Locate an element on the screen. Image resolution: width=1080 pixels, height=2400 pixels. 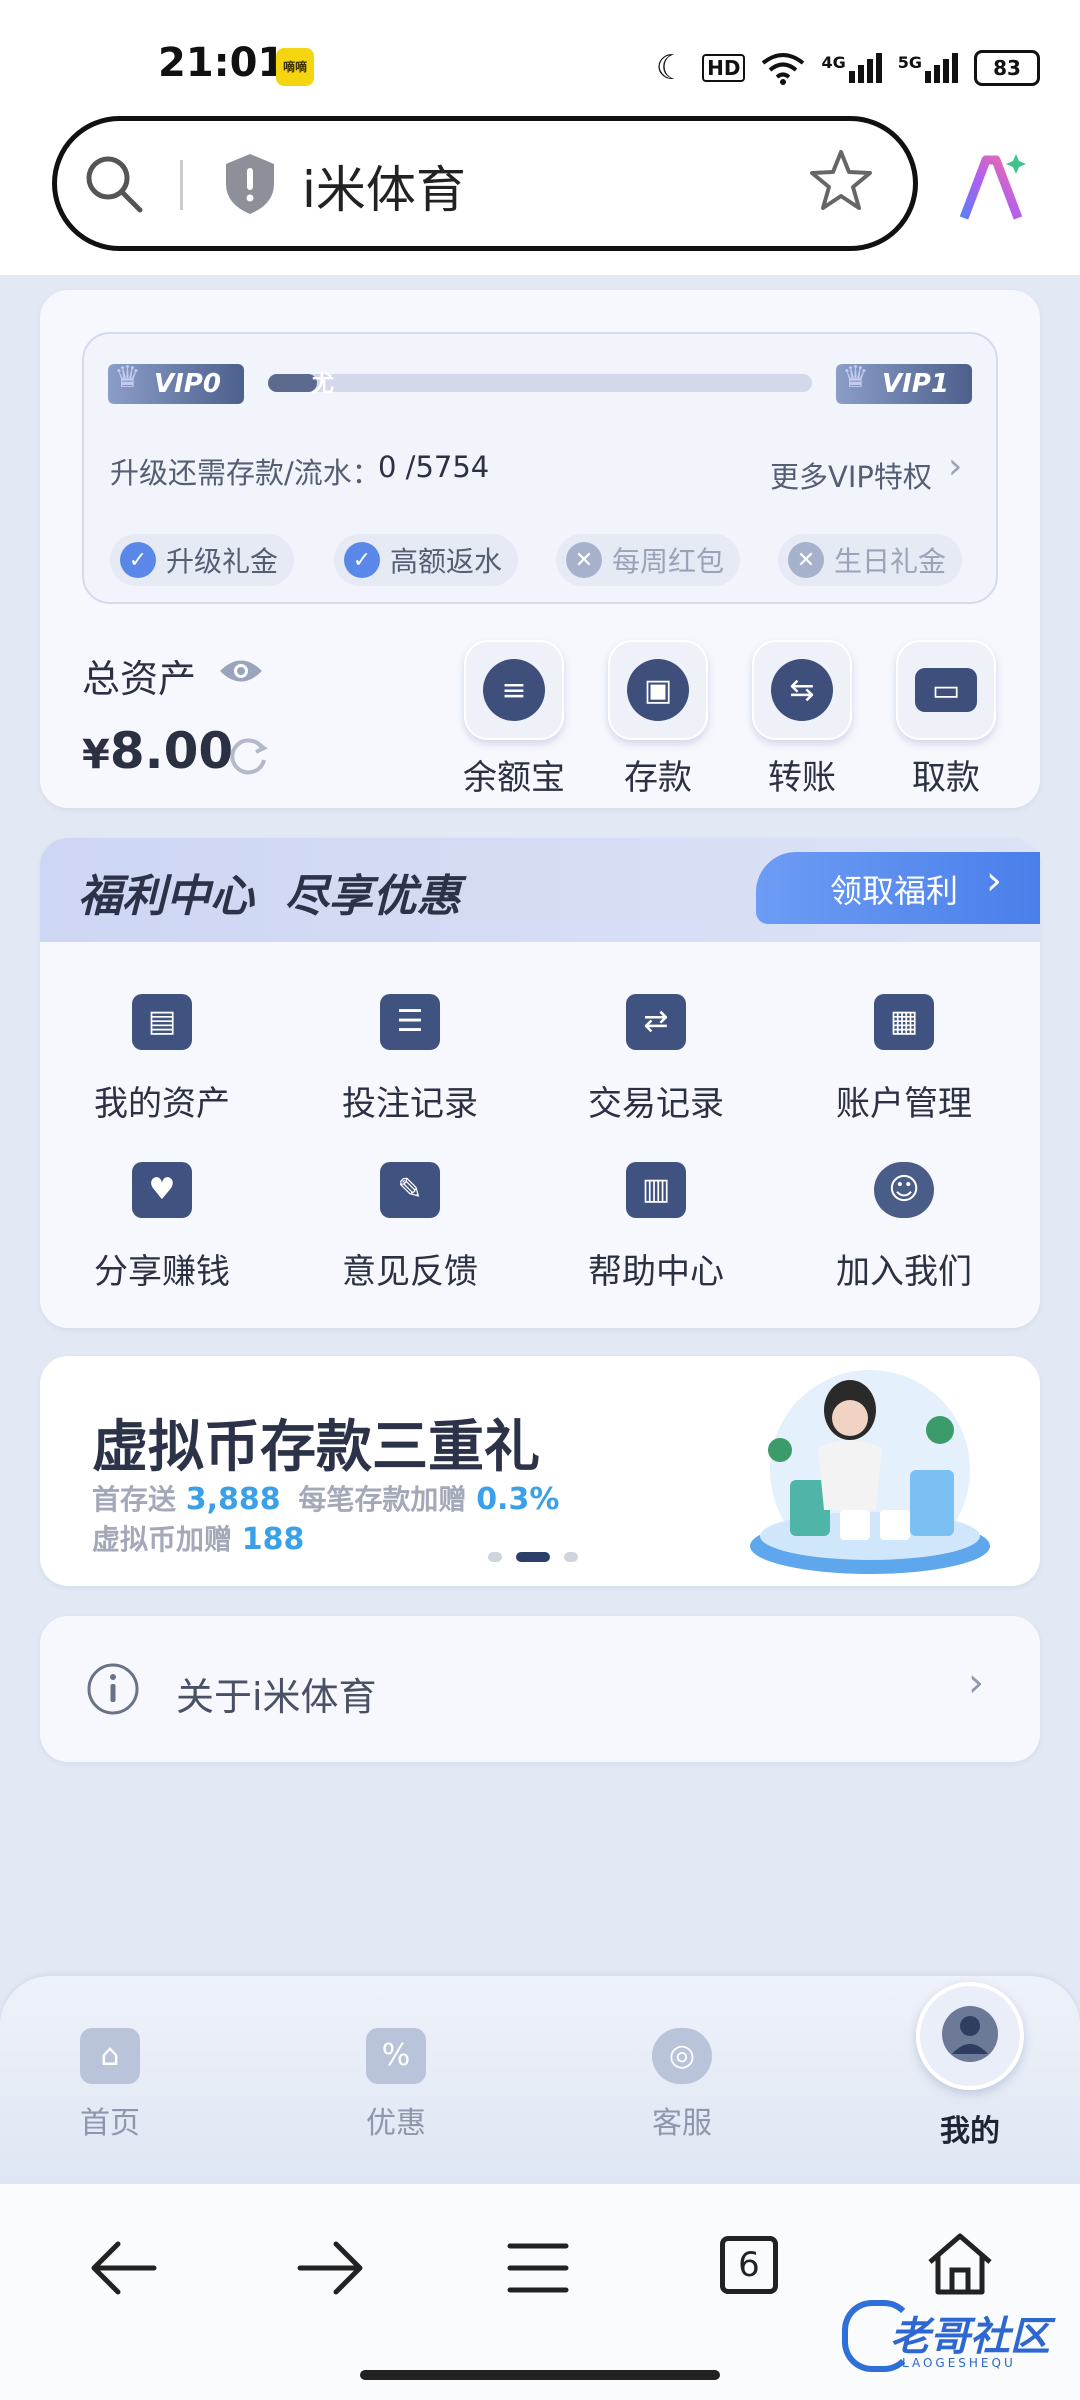
tab-home: ⌂ 首页 is located at coordinates (110, 2085).